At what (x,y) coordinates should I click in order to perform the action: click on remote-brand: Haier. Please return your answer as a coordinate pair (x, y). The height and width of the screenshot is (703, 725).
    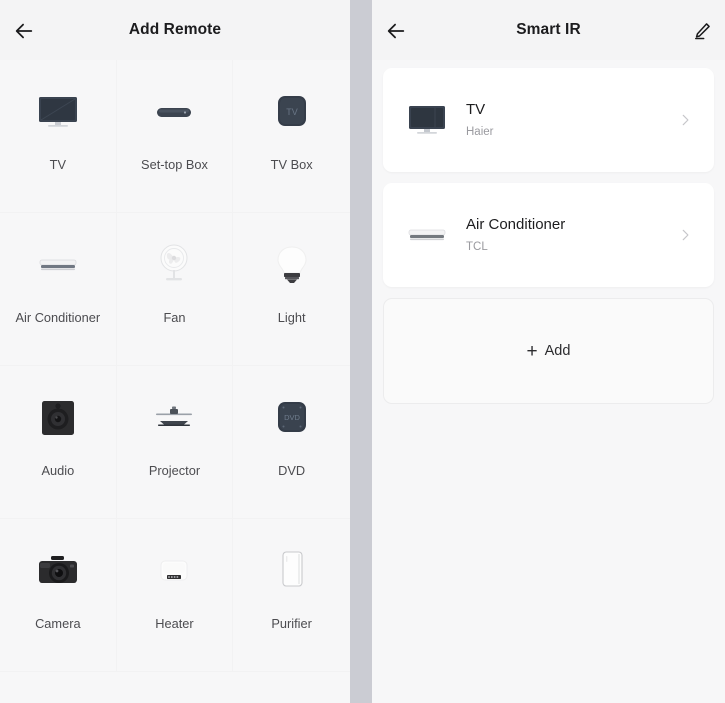
    Looking at the image, I should click on (480, 131).